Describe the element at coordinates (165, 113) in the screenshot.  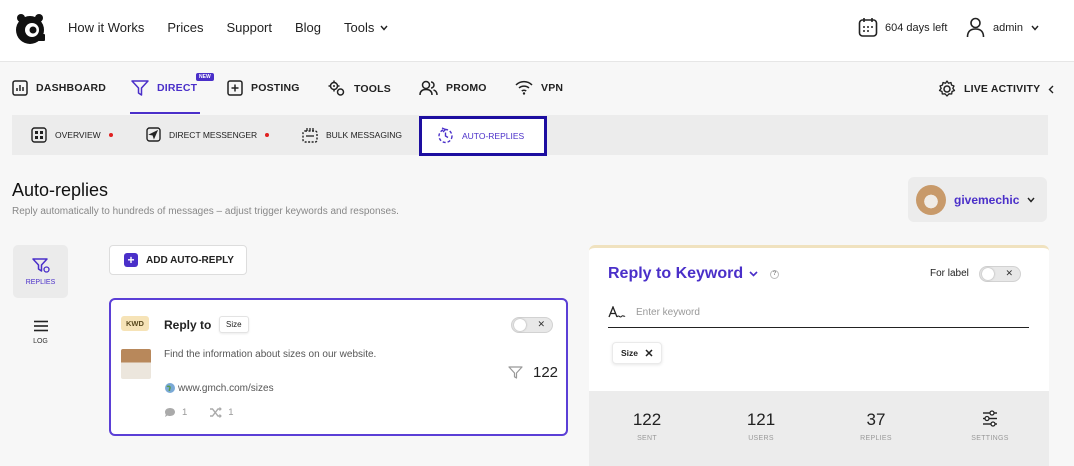
I see `active-tab-underline` at that location.